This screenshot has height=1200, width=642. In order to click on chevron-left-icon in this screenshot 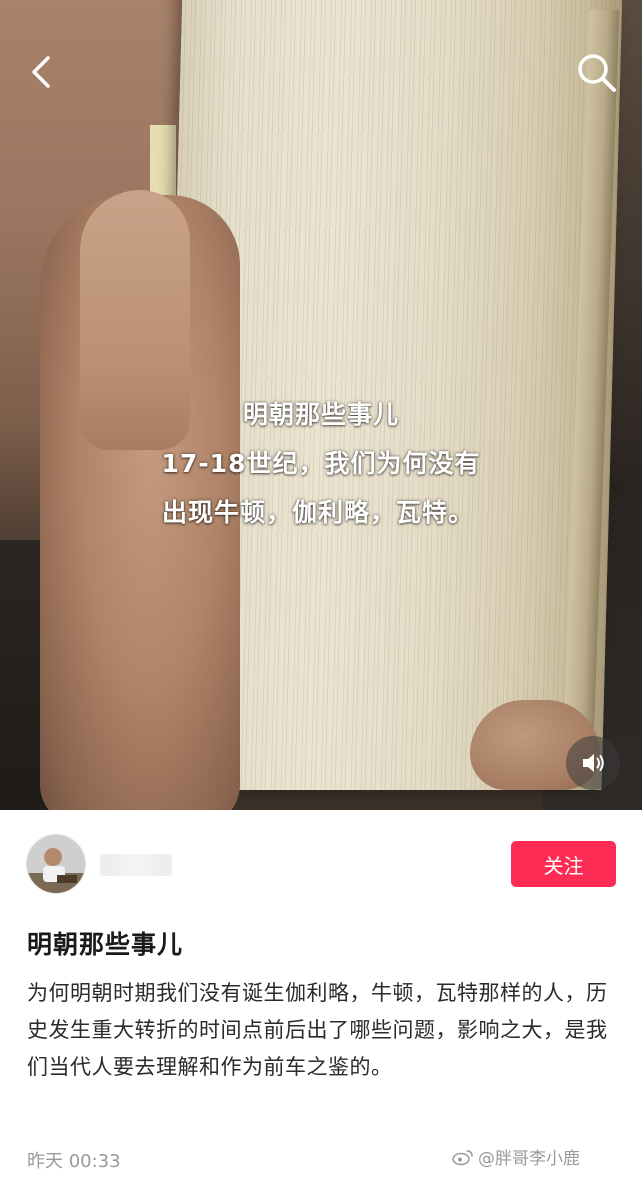, I will do `click(41, 72)`.